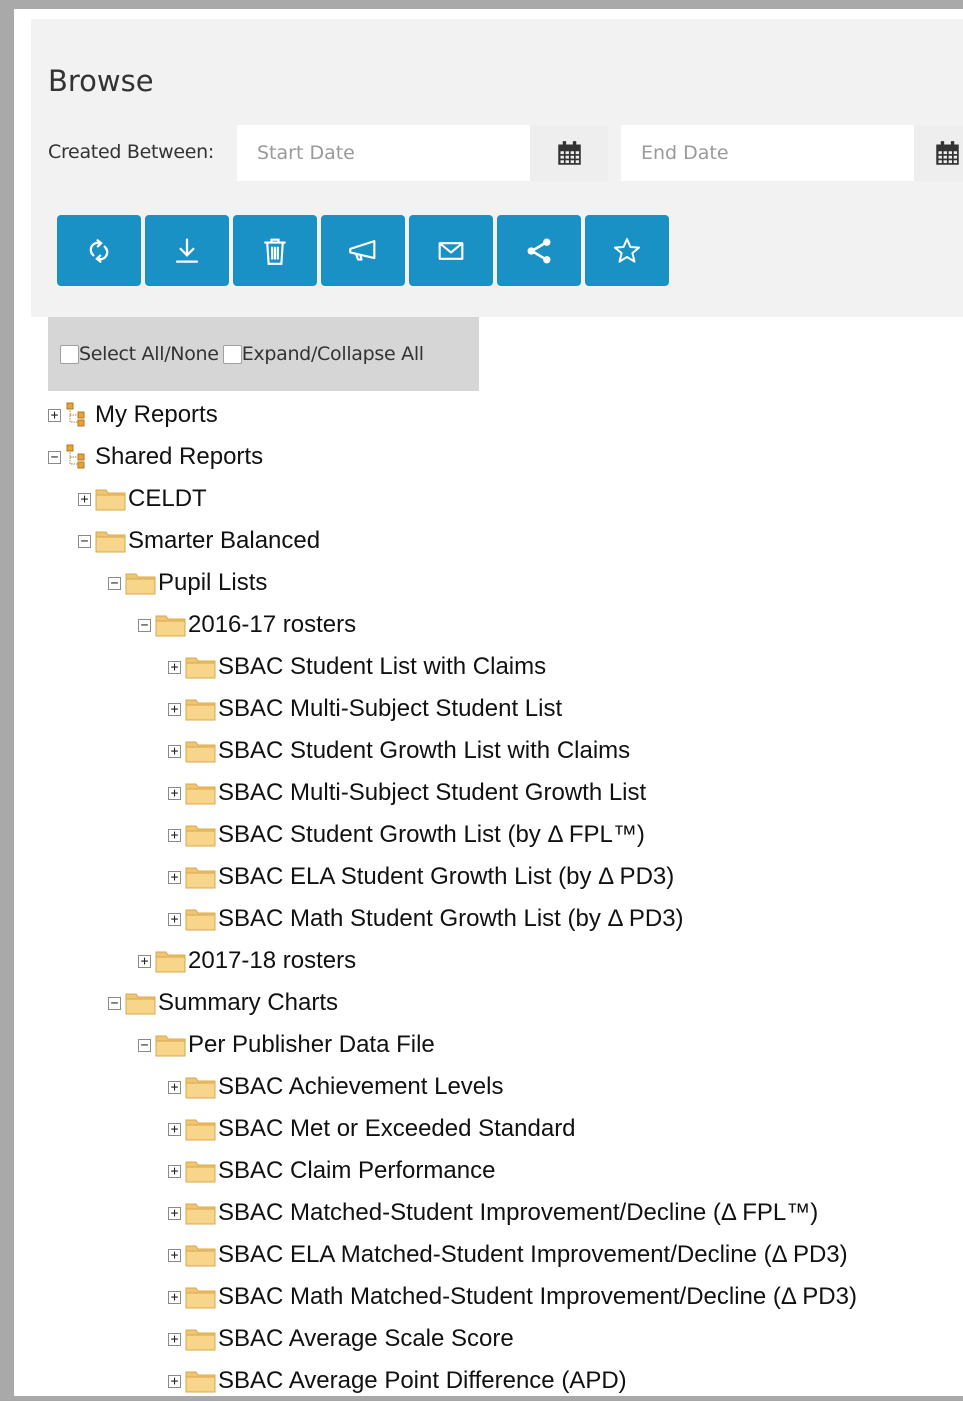 This screenshot has height=1402, width=963. Describe the element at coordinates (382, 667) in the screenshot. I see `tree-node-label: SBAC Student List with Claims` at that location.